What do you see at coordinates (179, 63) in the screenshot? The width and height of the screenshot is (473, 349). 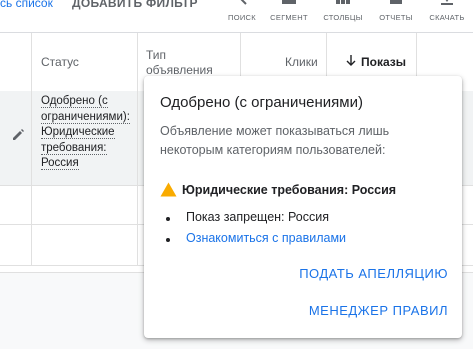 I see `header-ad-type: Тип объявления` at bounding box center [179, 63].